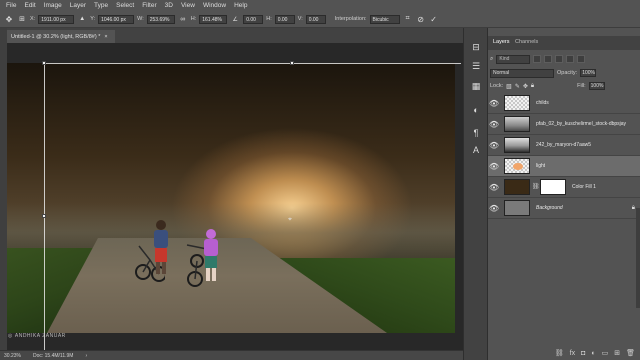 The width and height of the screenshot is (640, 360). I want to click on fill-label: Fill:, so click(581, 86).